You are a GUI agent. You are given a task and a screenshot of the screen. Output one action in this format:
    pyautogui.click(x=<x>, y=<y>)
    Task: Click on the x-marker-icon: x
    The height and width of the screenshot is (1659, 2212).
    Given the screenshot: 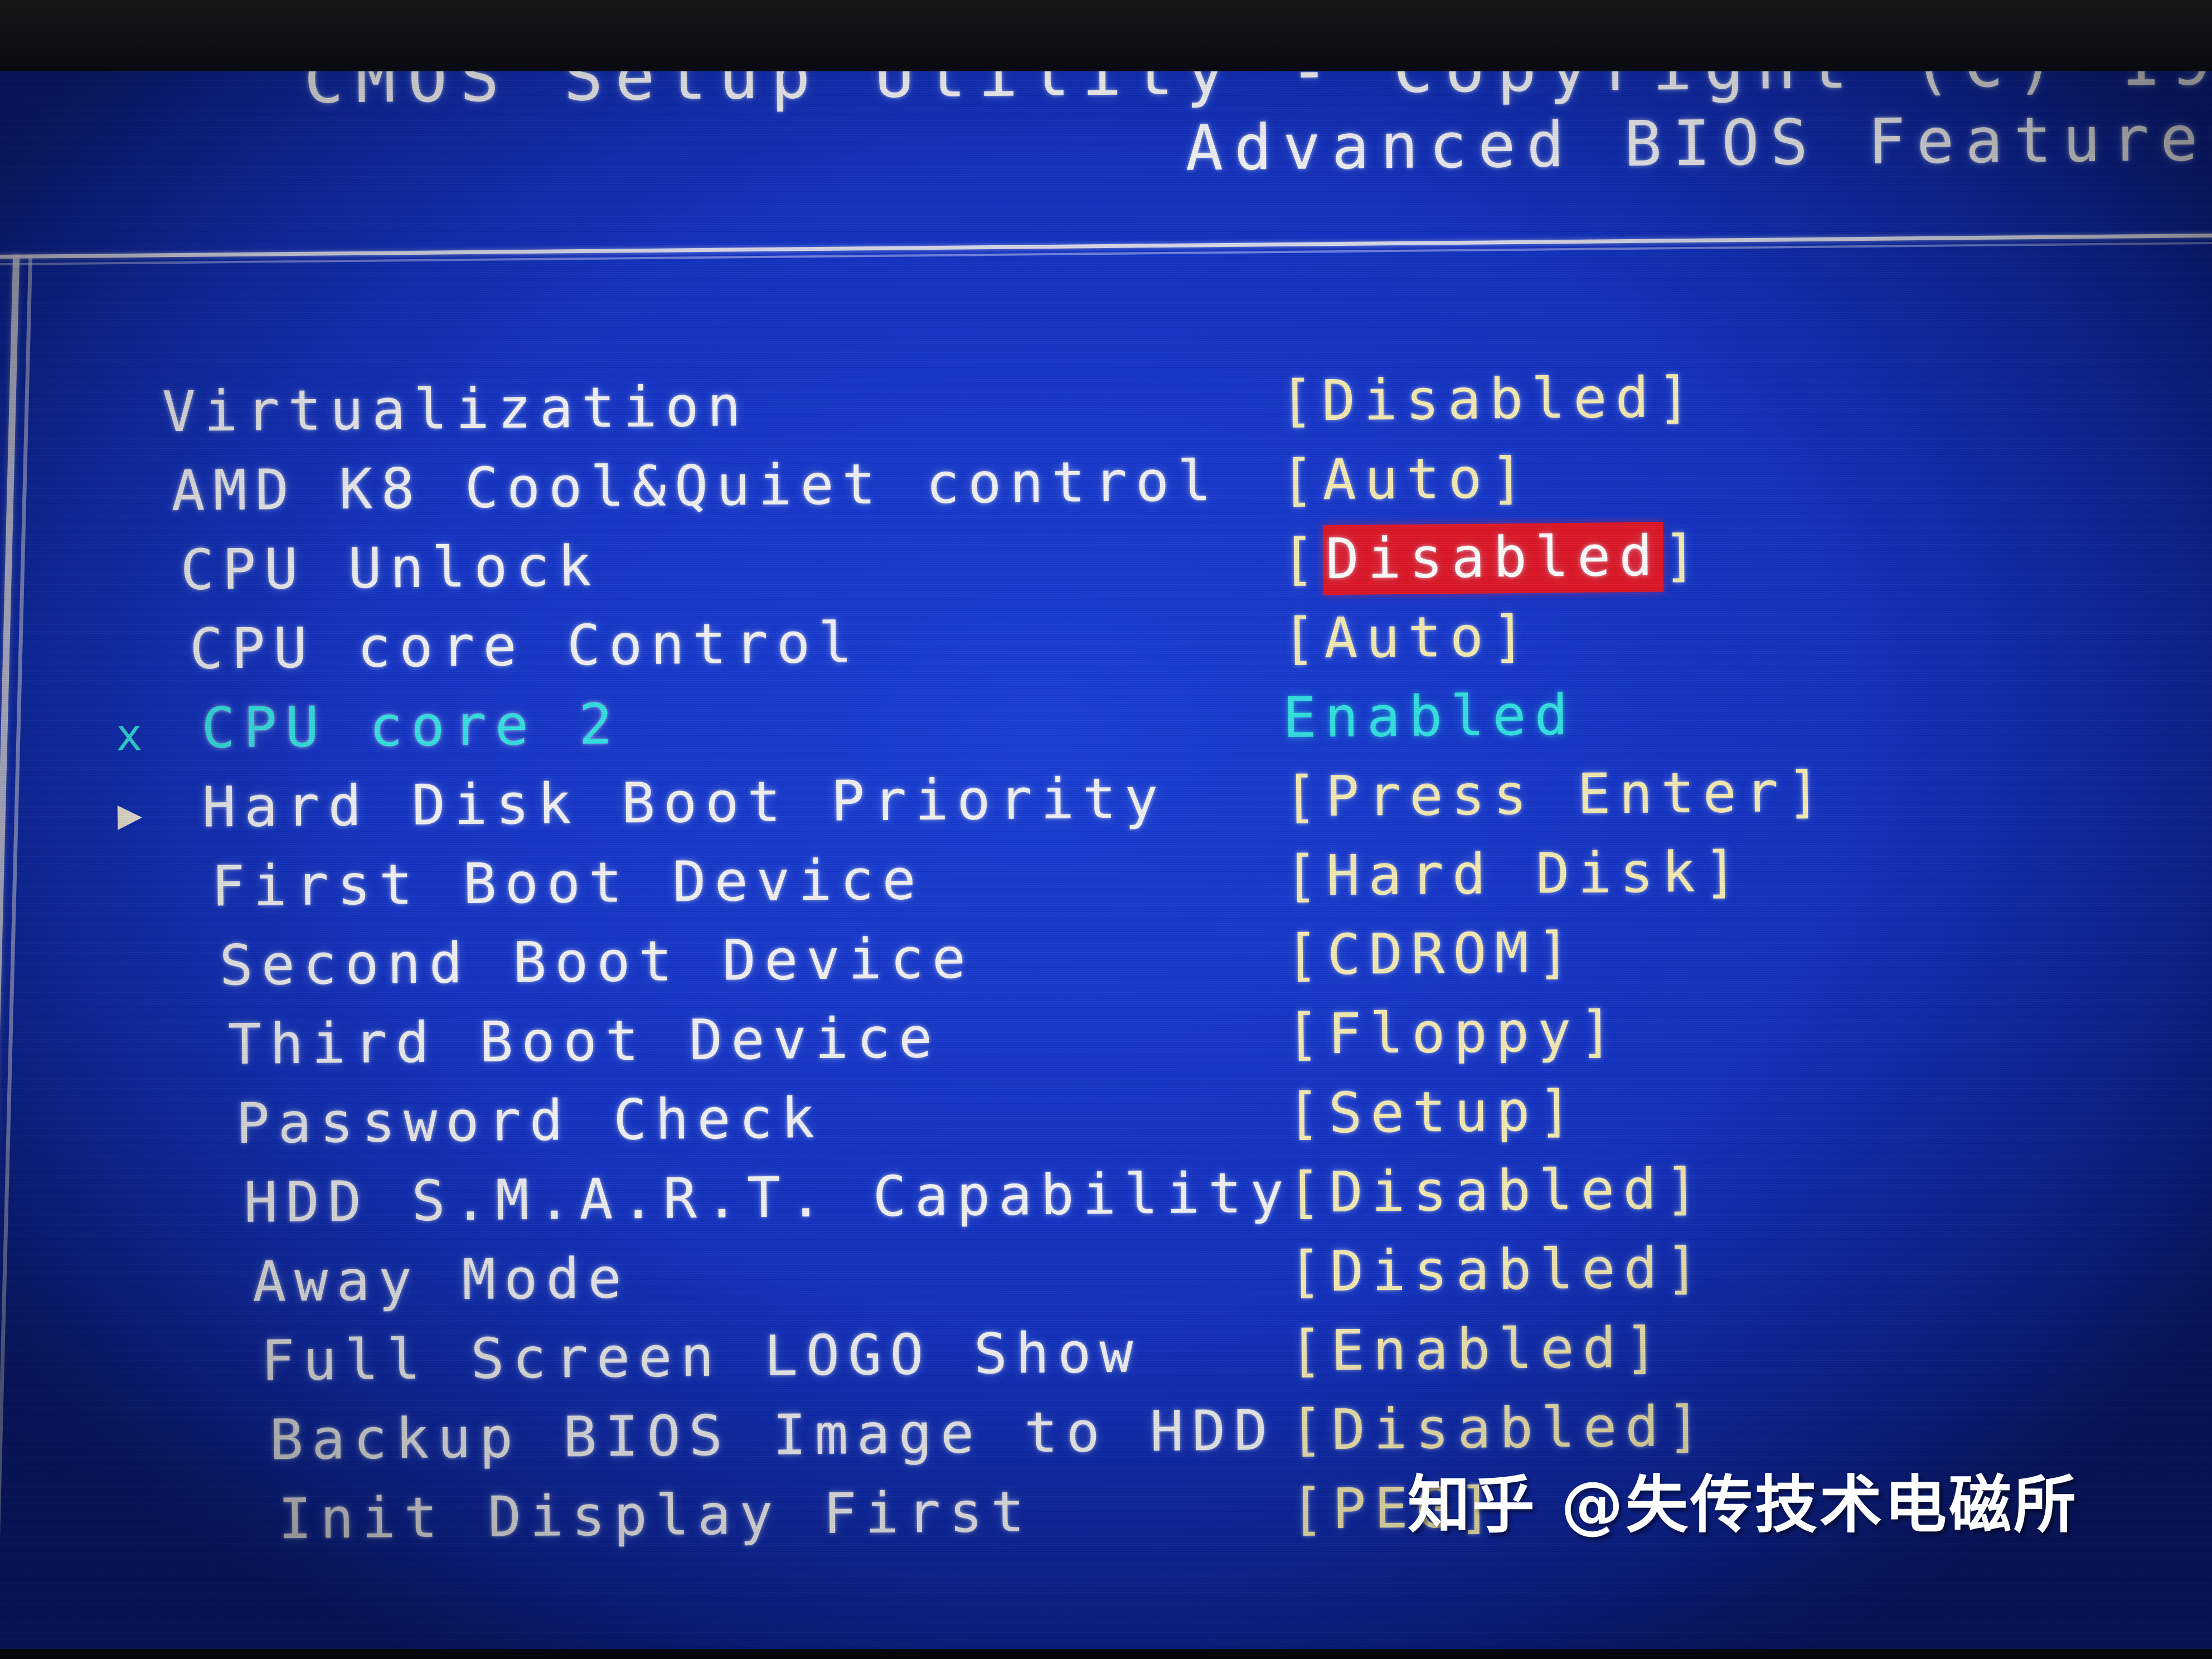 What is the action you would take?
    pyautogui.click(x=129, y=735)
    